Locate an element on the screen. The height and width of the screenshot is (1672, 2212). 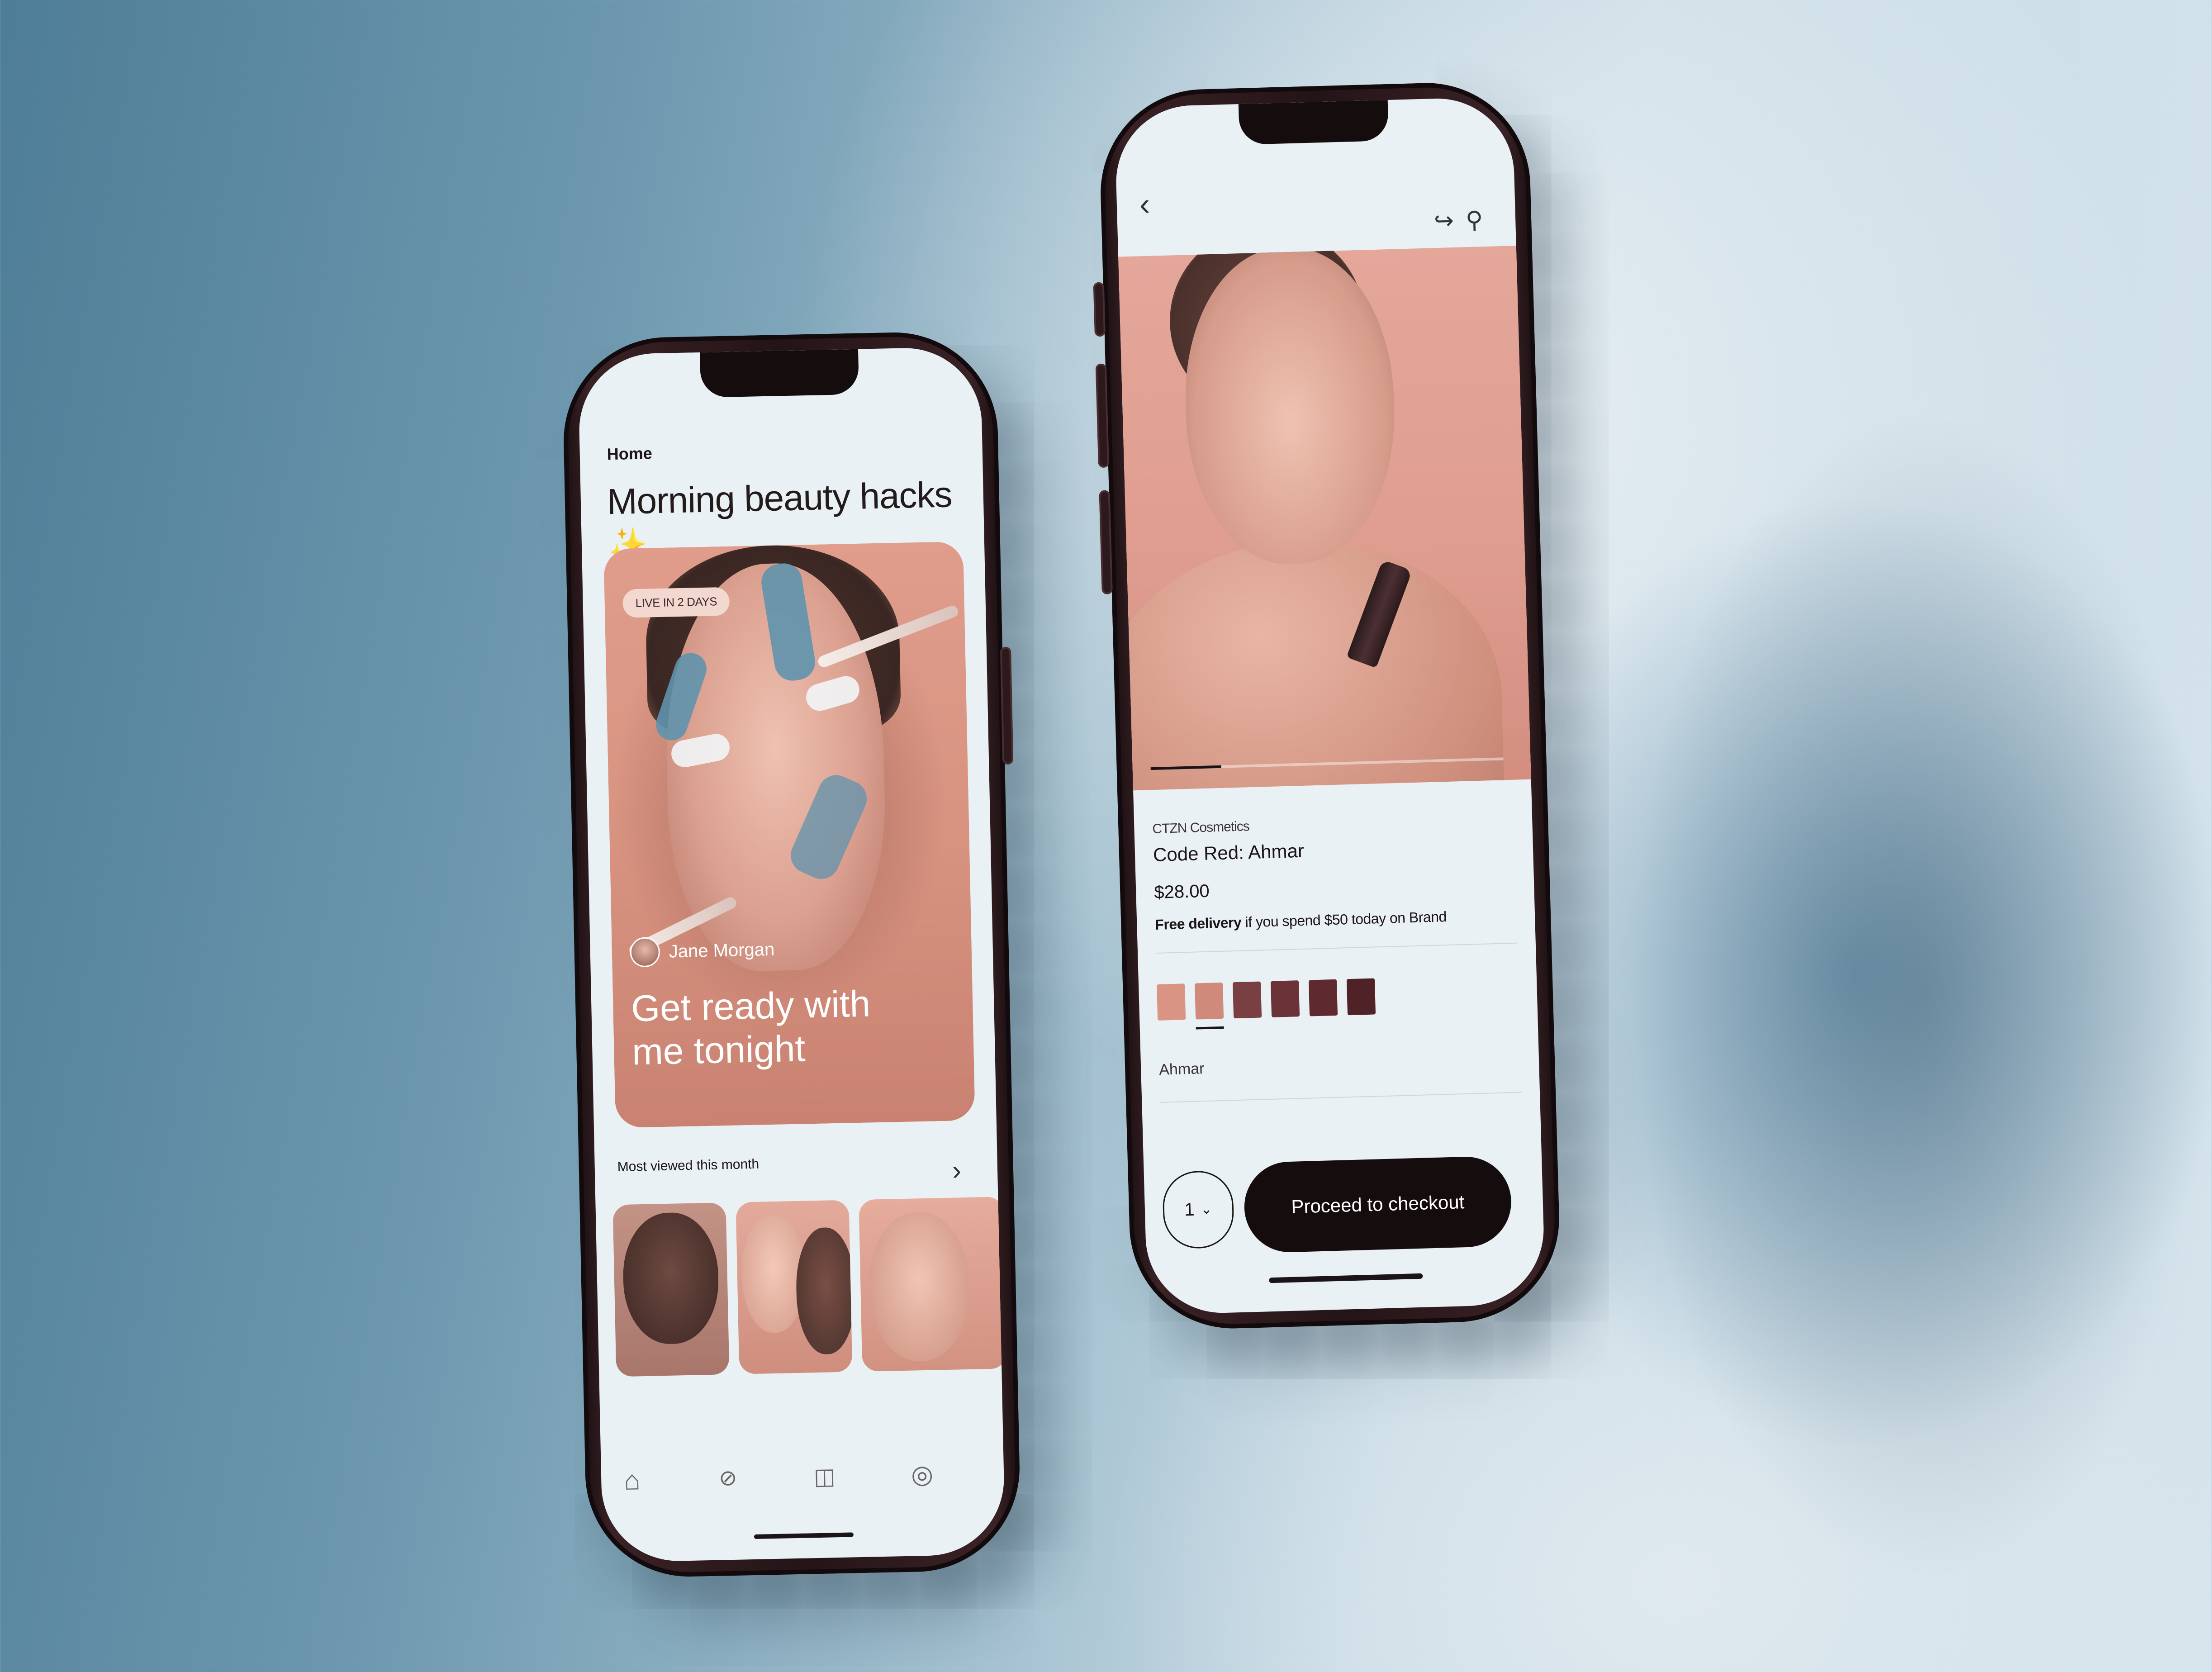
selected-shade-name: Ahmar is located at coordinates (1182, 1069).